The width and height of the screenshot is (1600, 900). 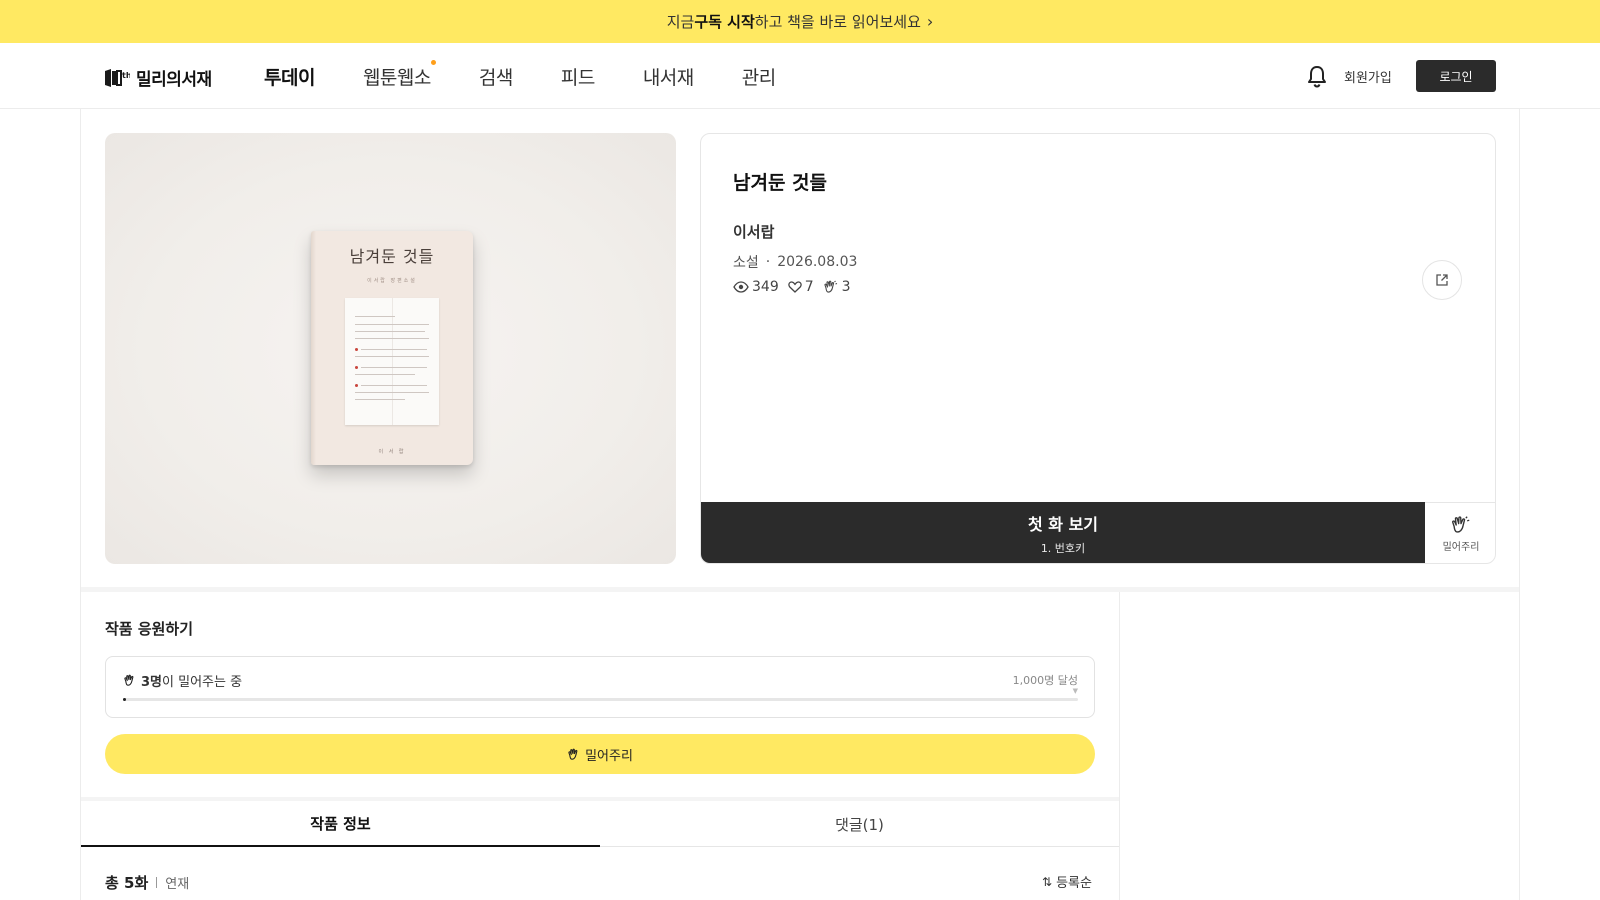 I want to click on logo-mark-icon: th, so click(x=117, y=77).